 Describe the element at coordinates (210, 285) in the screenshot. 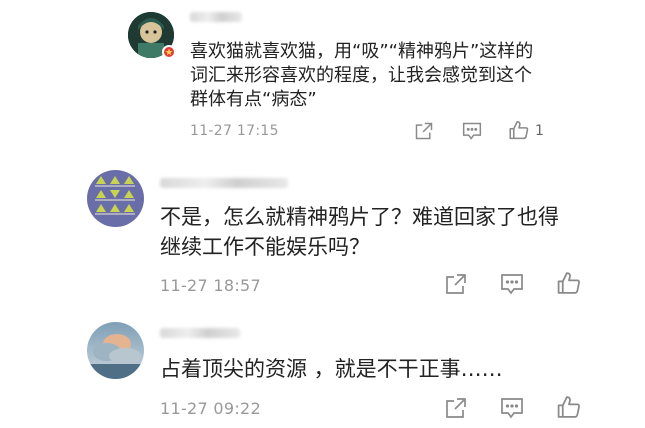

I see `comment-2-time: 11-27 18:57` at that location.